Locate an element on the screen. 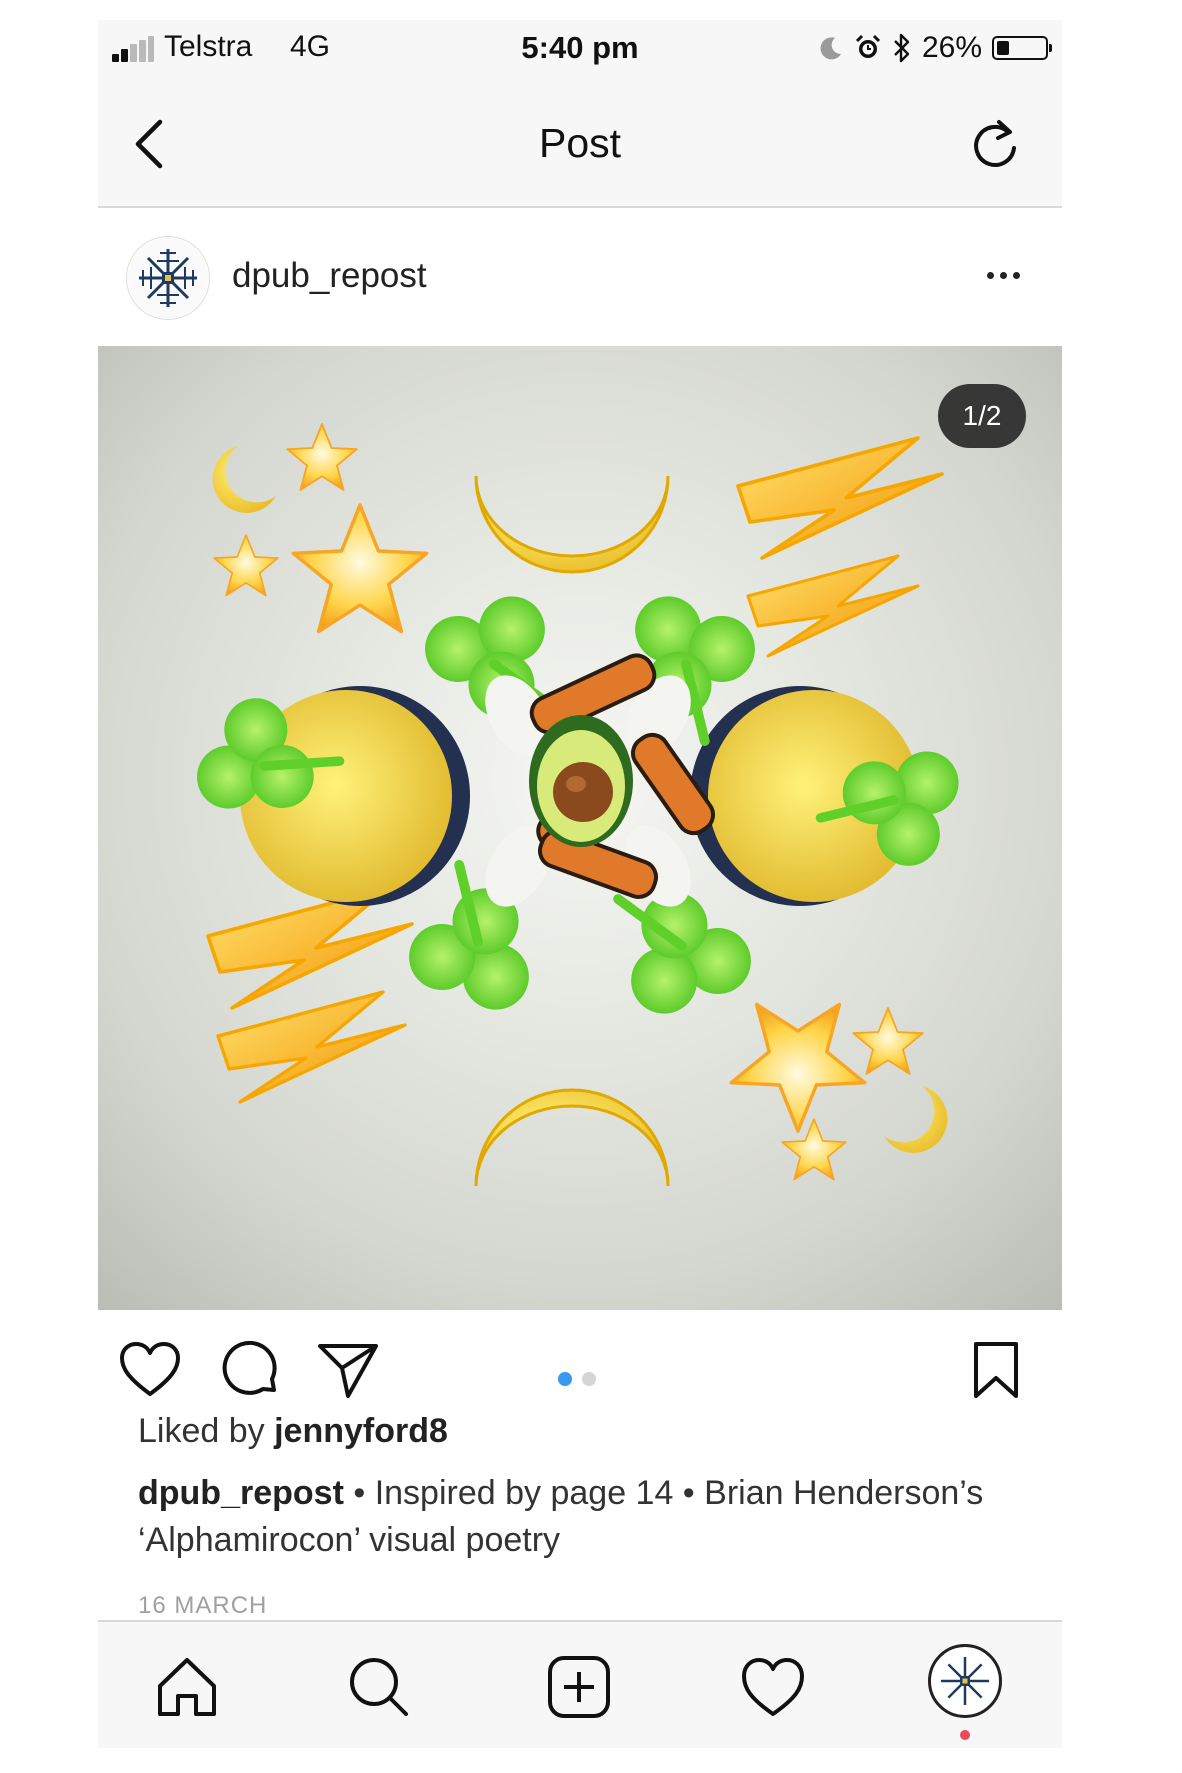 The height and width of the screenshot is (1773, 1182). nav-bar: Post is located at coordinates (580, 142).